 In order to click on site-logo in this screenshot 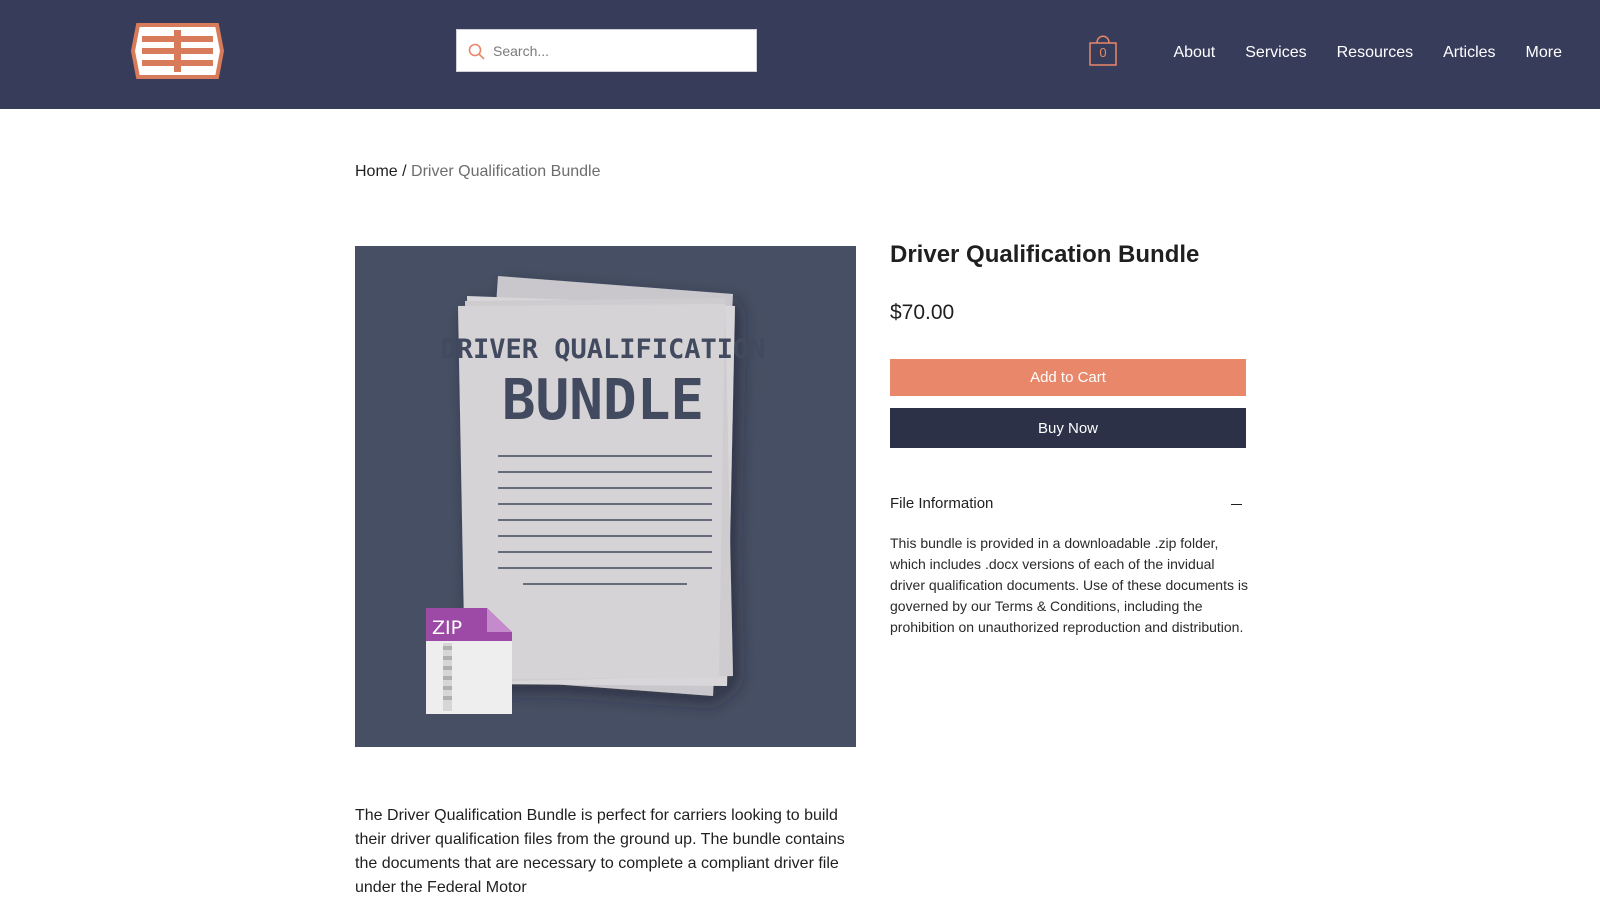, I will do `click(177, 51)`.